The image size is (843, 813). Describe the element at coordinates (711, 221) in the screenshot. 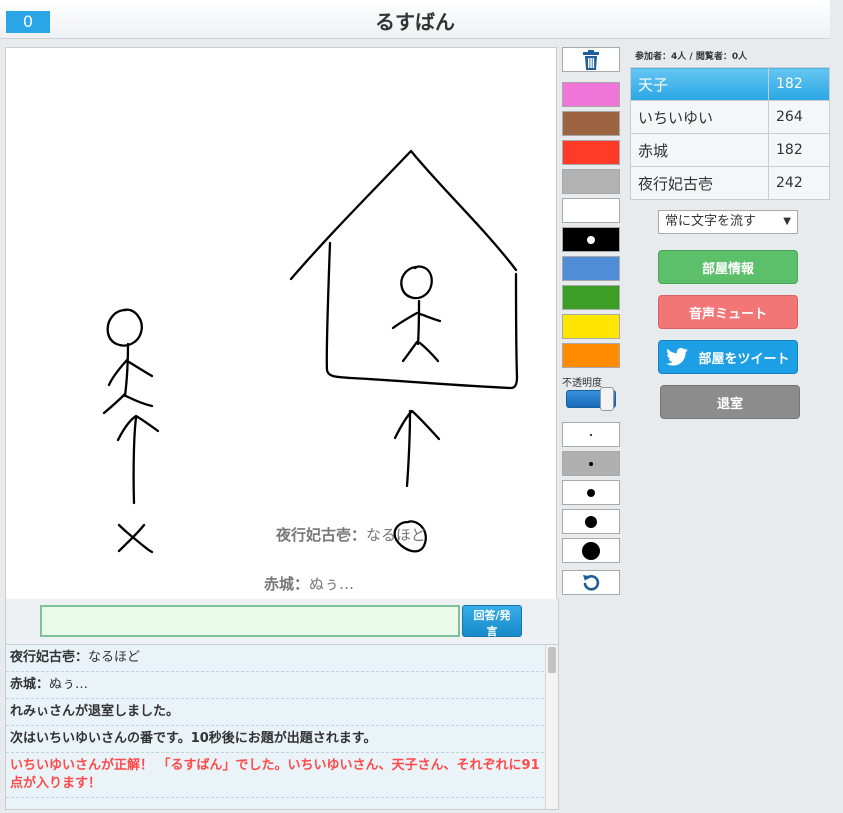

I see `select-value: 常に文字を流す` at that location.